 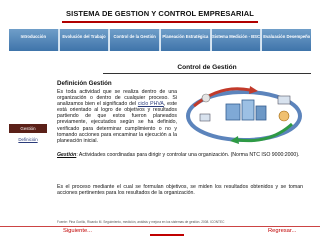 What do you see at coordinates (160, 22) in the screenshot?
I see `title-underline` at bounding box center [160, 22].